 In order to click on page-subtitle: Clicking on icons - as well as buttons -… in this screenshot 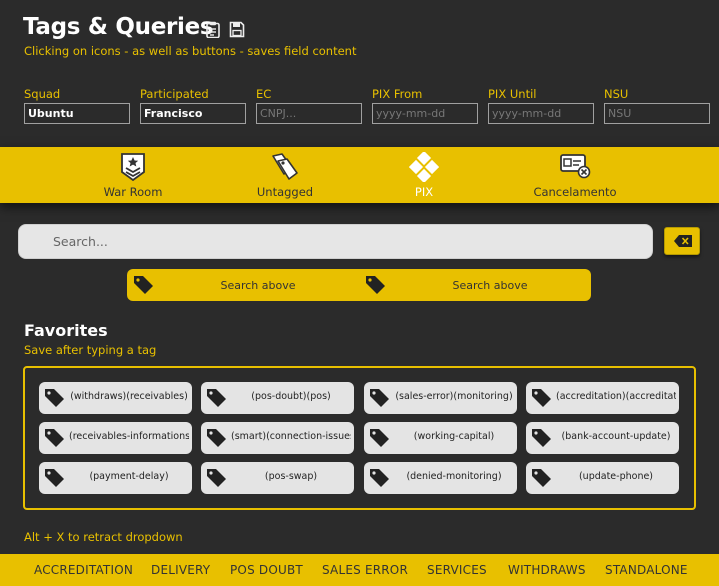, I will do `click(190, 51)`.